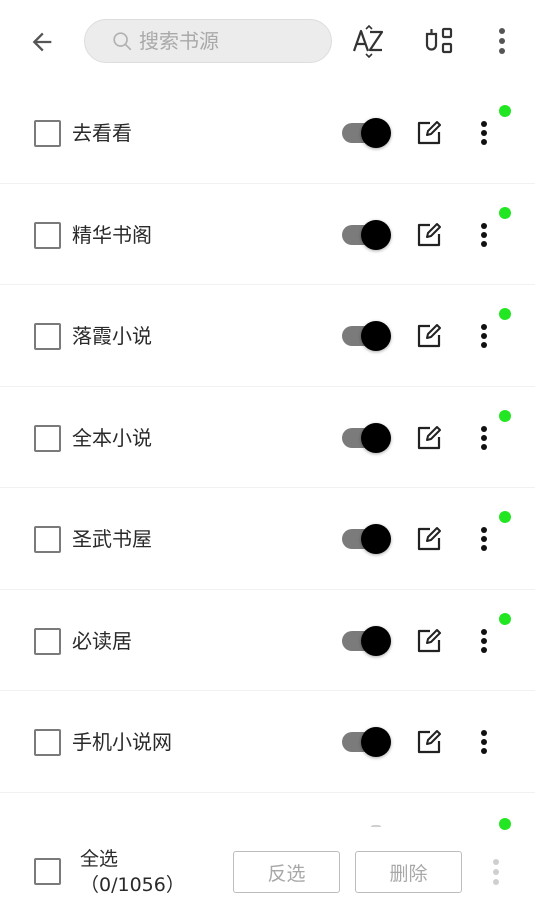  Describe the element at coordinates (102, 640) in the screenshot. I see `source-name: 必读居` at that location.